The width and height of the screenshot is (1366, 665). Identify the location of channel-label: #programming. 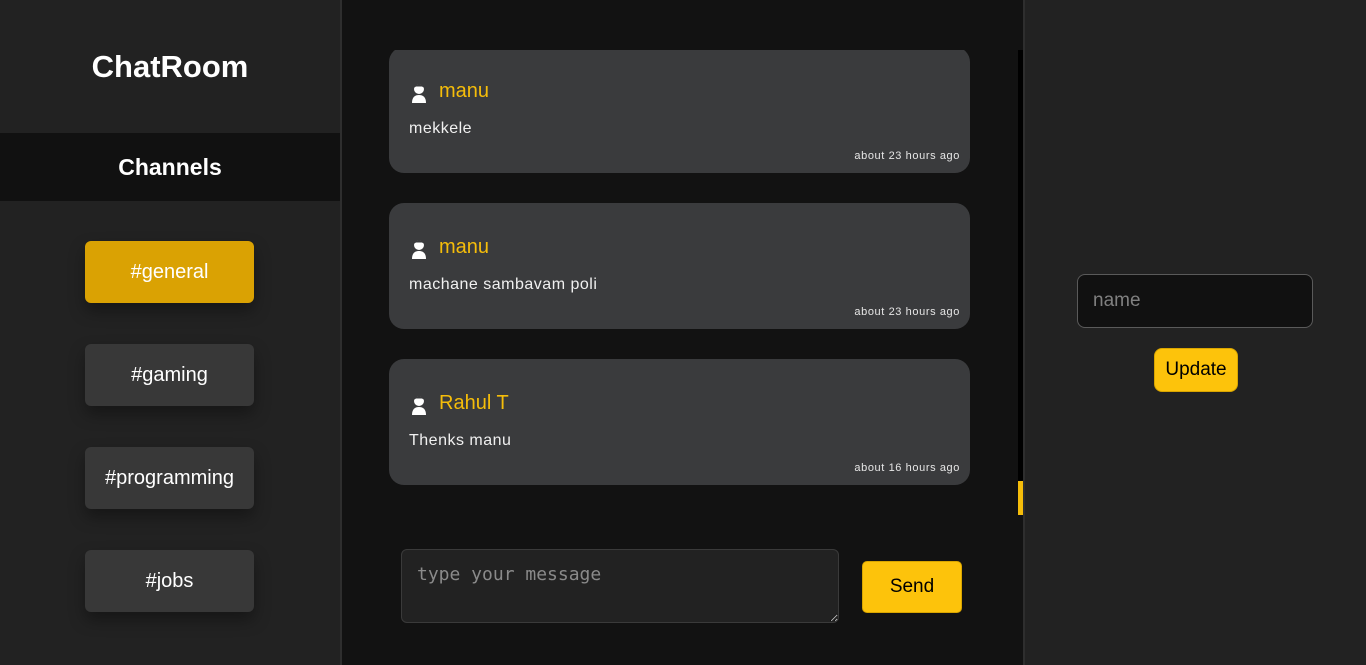
(169, 477).